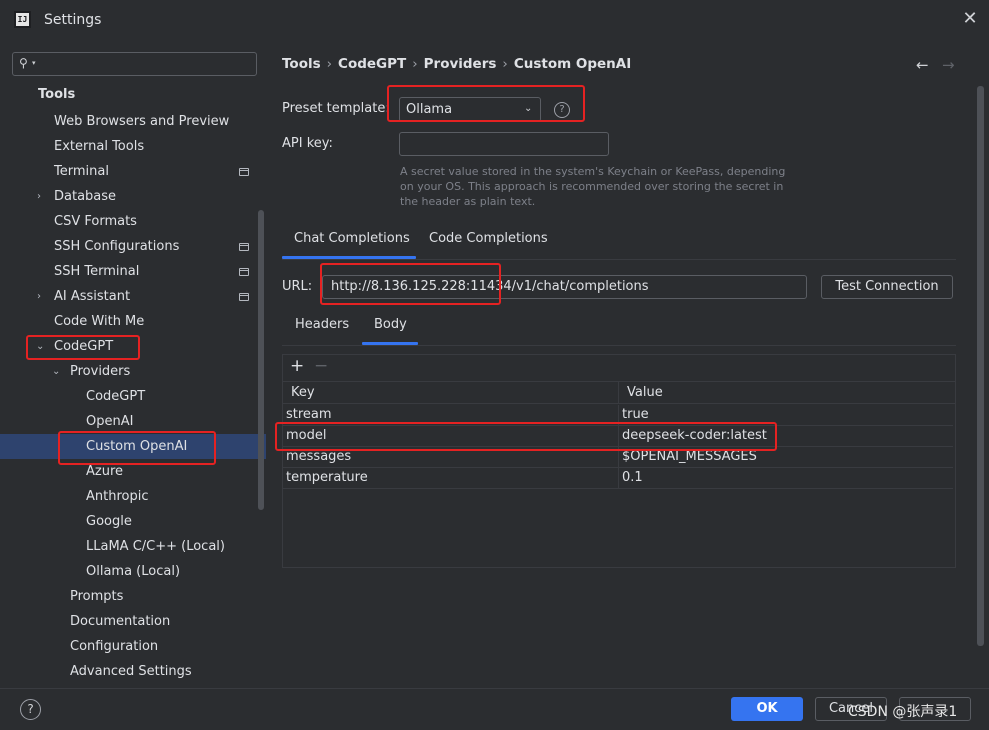  Describe the element at coordinates (100, 371) in the screenshot. I see `sidebar-item-providers: Providers` at that location.